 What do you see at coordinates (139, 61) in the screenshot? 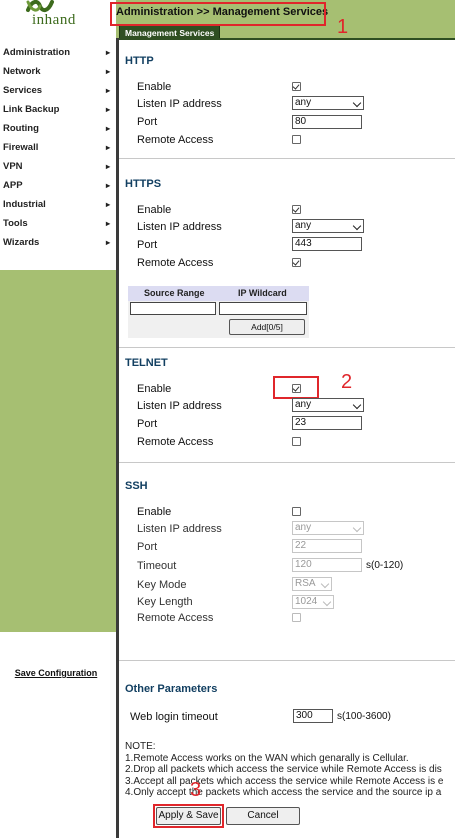
I see `section-title-http: HTTP` at bounding box center [139, 61].